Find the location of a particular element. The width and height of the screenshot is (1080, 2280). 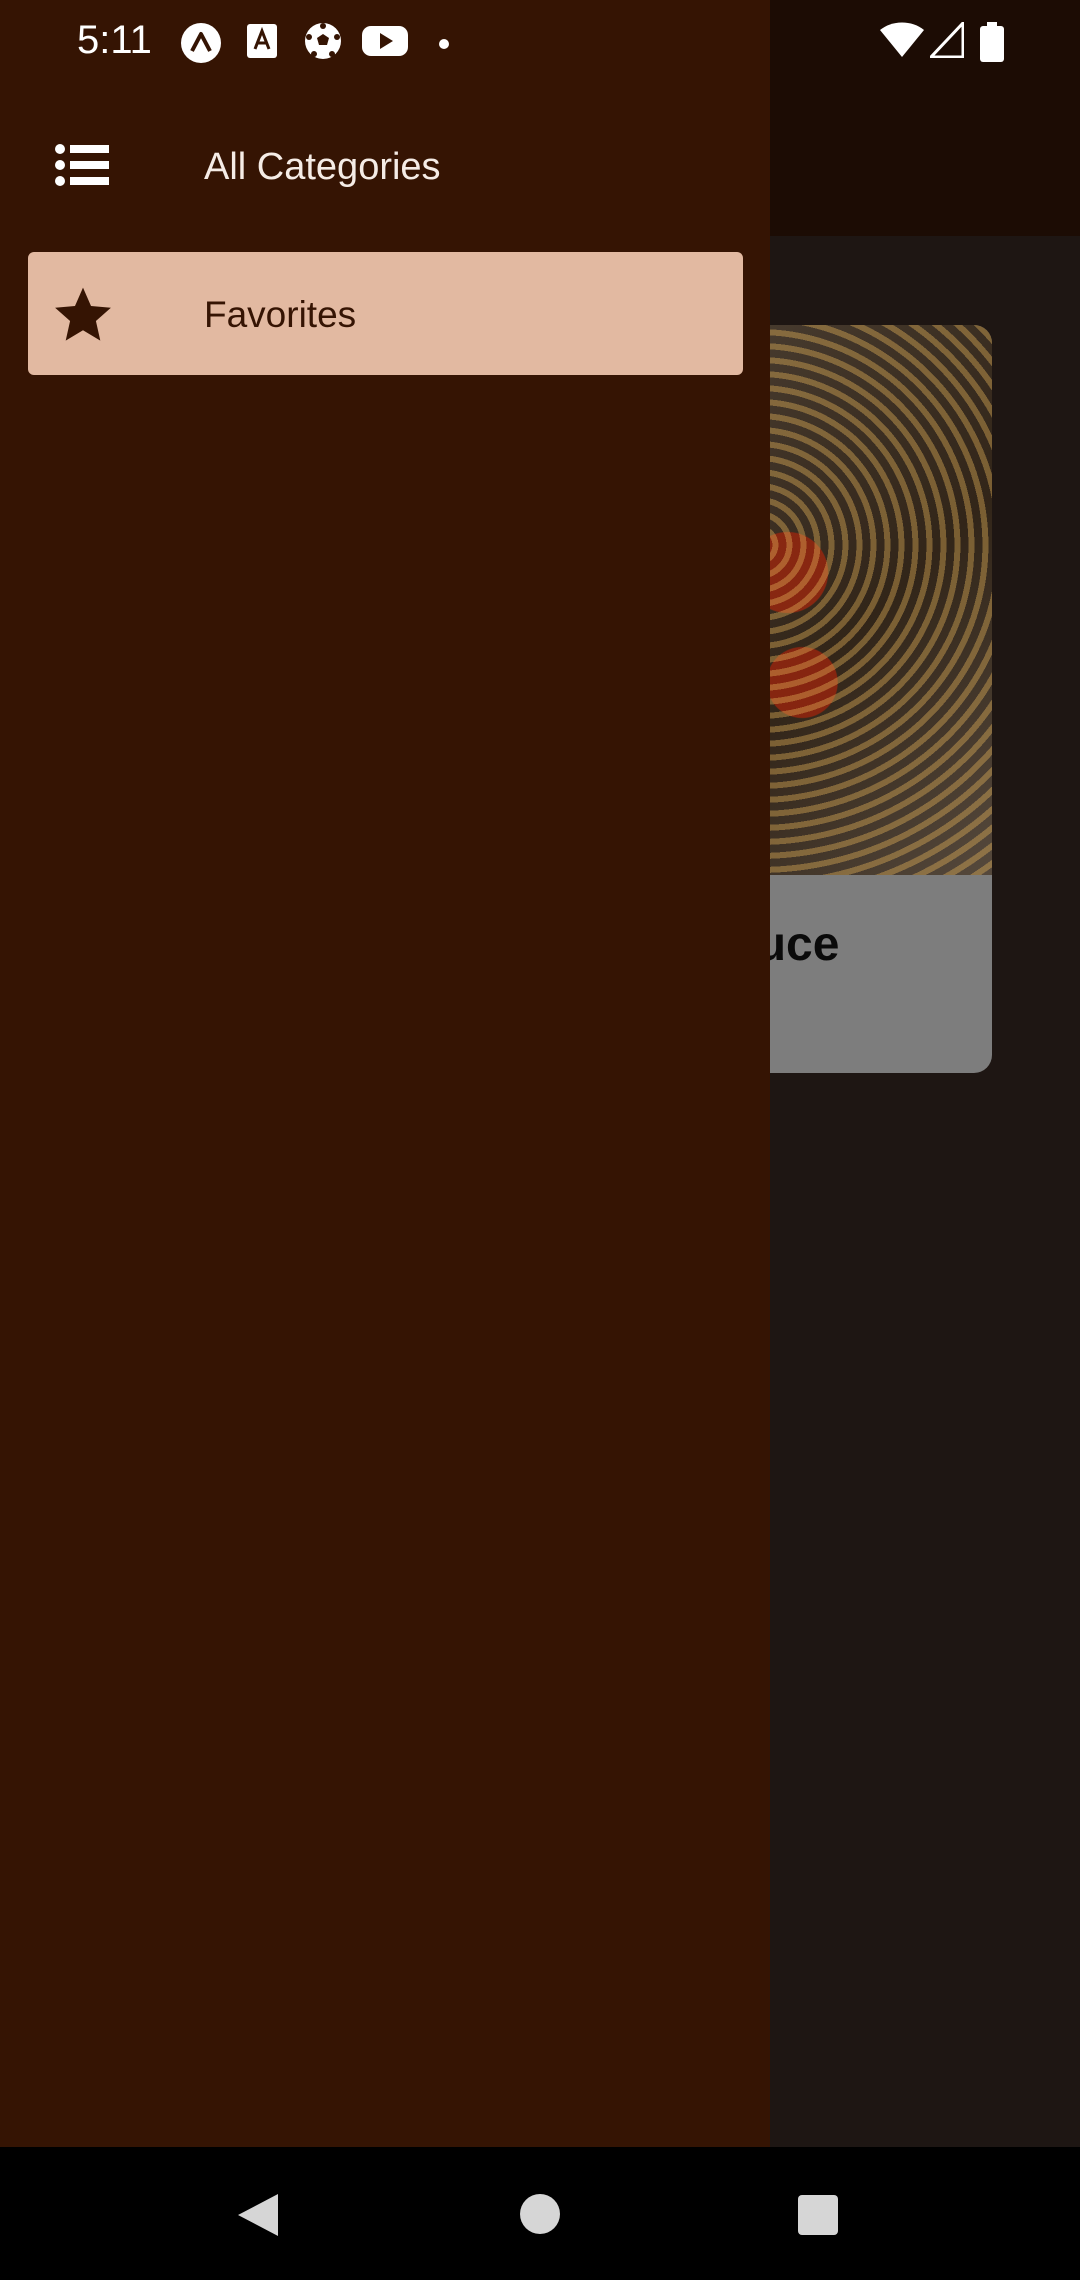

home-icon is located at coordinates (540, 2216).